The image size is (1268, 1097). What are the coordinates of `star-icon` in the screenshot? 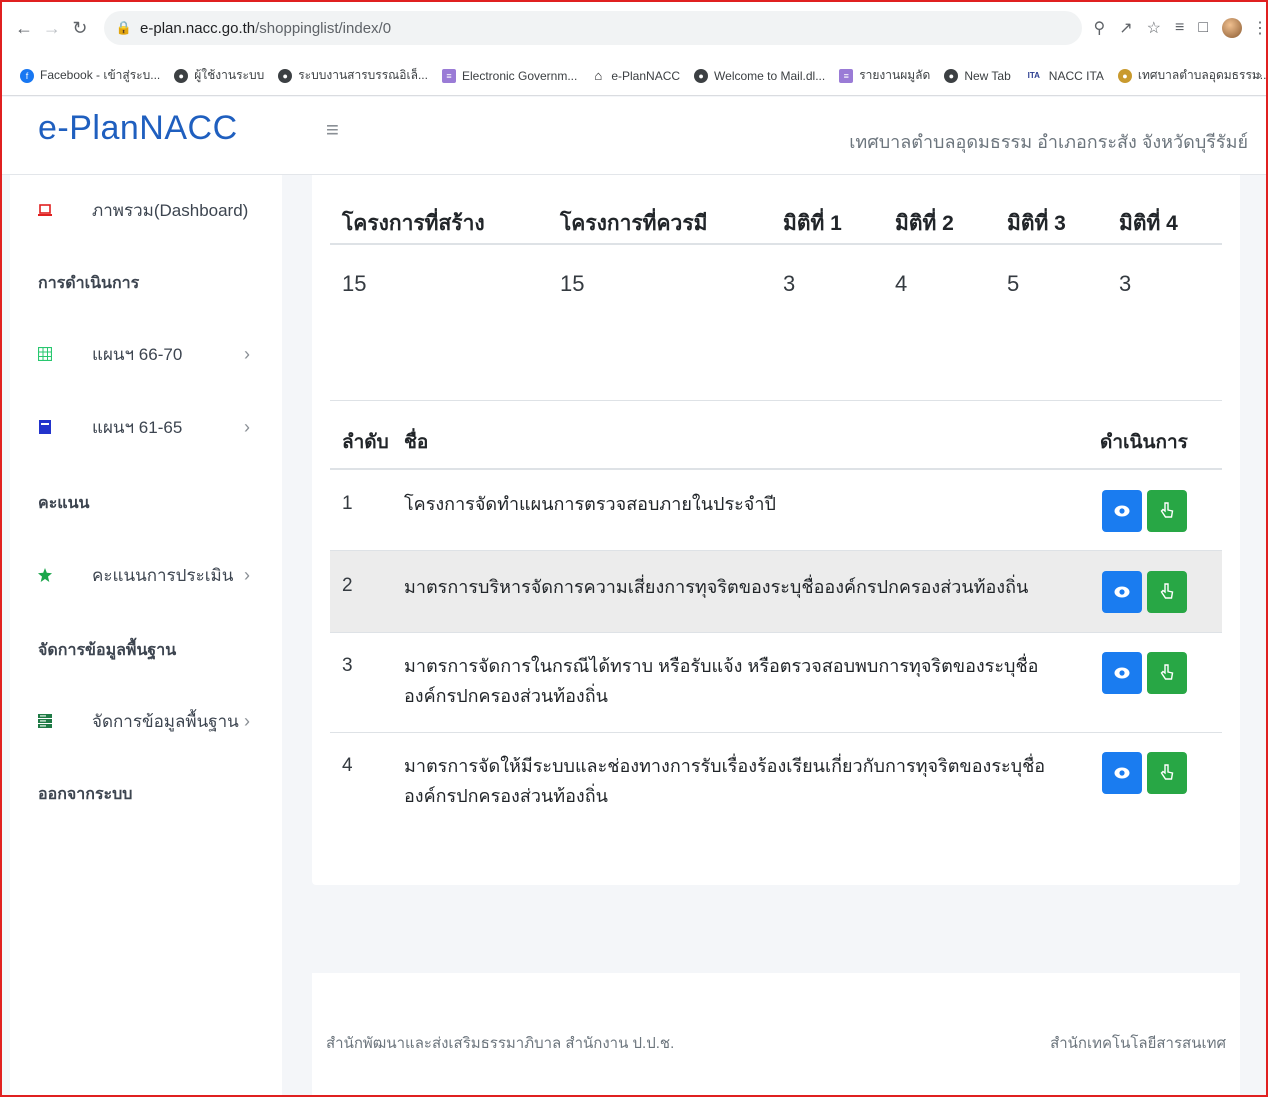 It's located at (45, 575).